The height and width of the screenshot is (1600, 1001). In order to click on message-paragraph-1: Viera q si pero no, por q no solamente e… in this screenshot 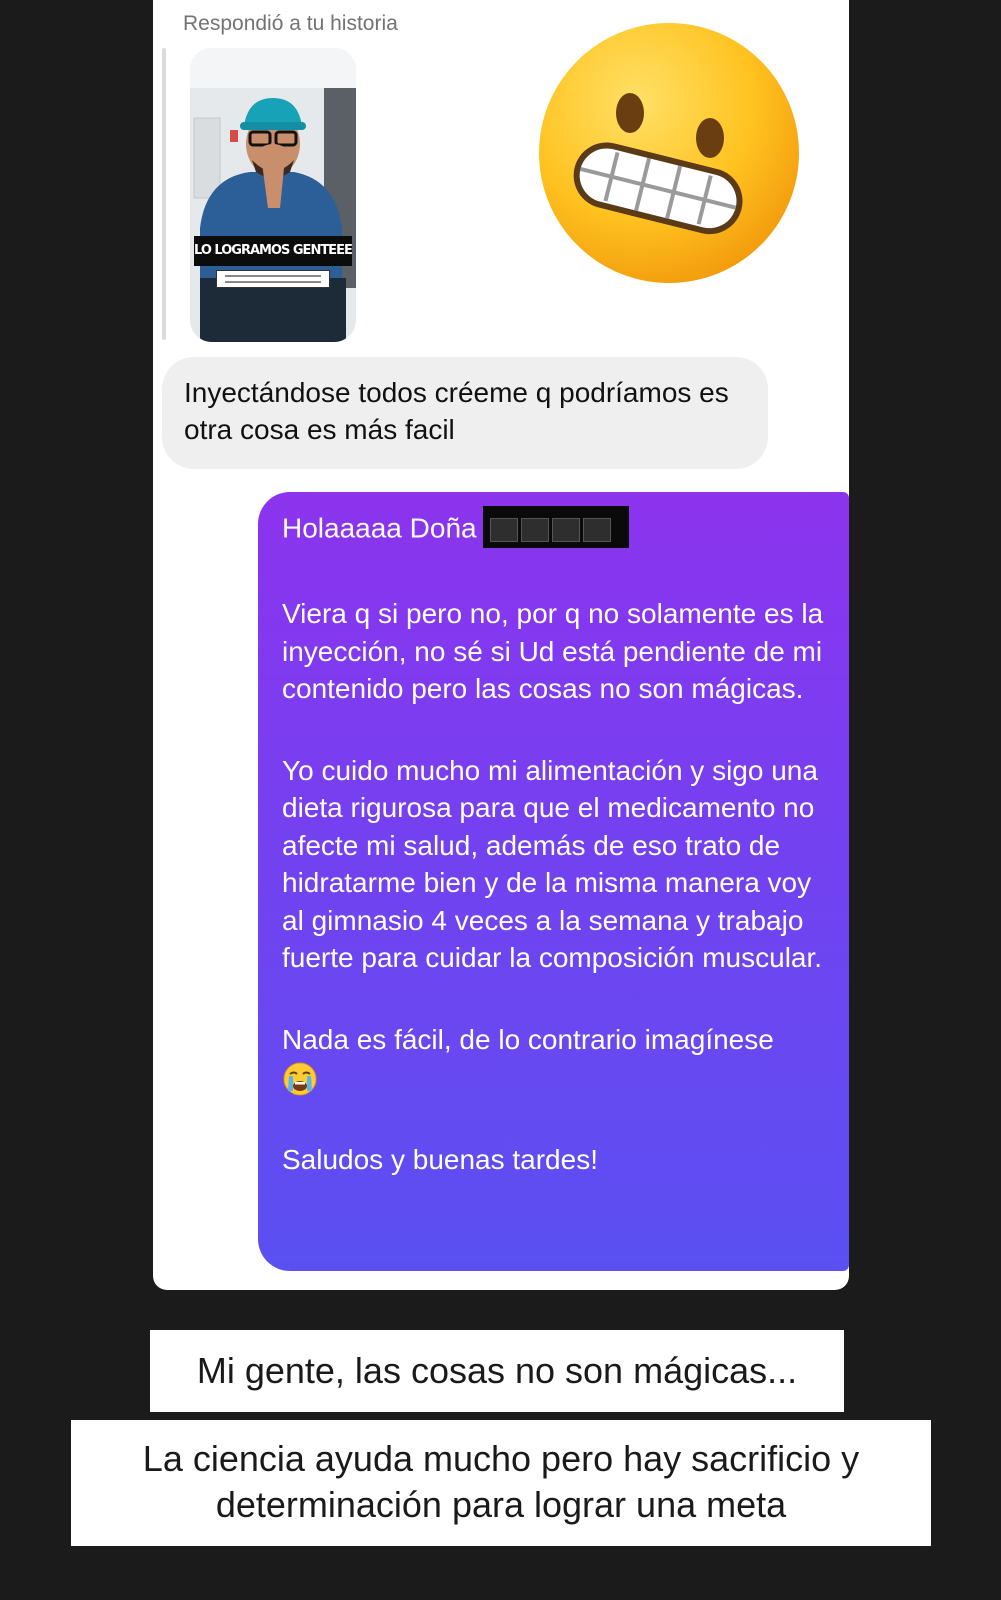, I will do `click(553, 651)`.